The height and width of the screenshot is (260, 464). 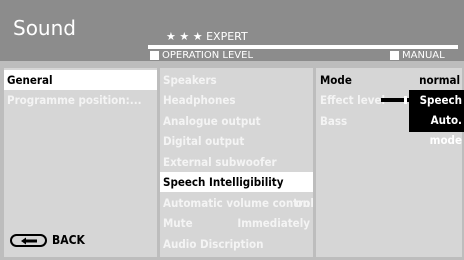 What do you see at coordinates (236, 203) in the screenshot?
I see `menu-item-automatic-volume-control: Automatic volume control on` at bounding box center [236, 203].